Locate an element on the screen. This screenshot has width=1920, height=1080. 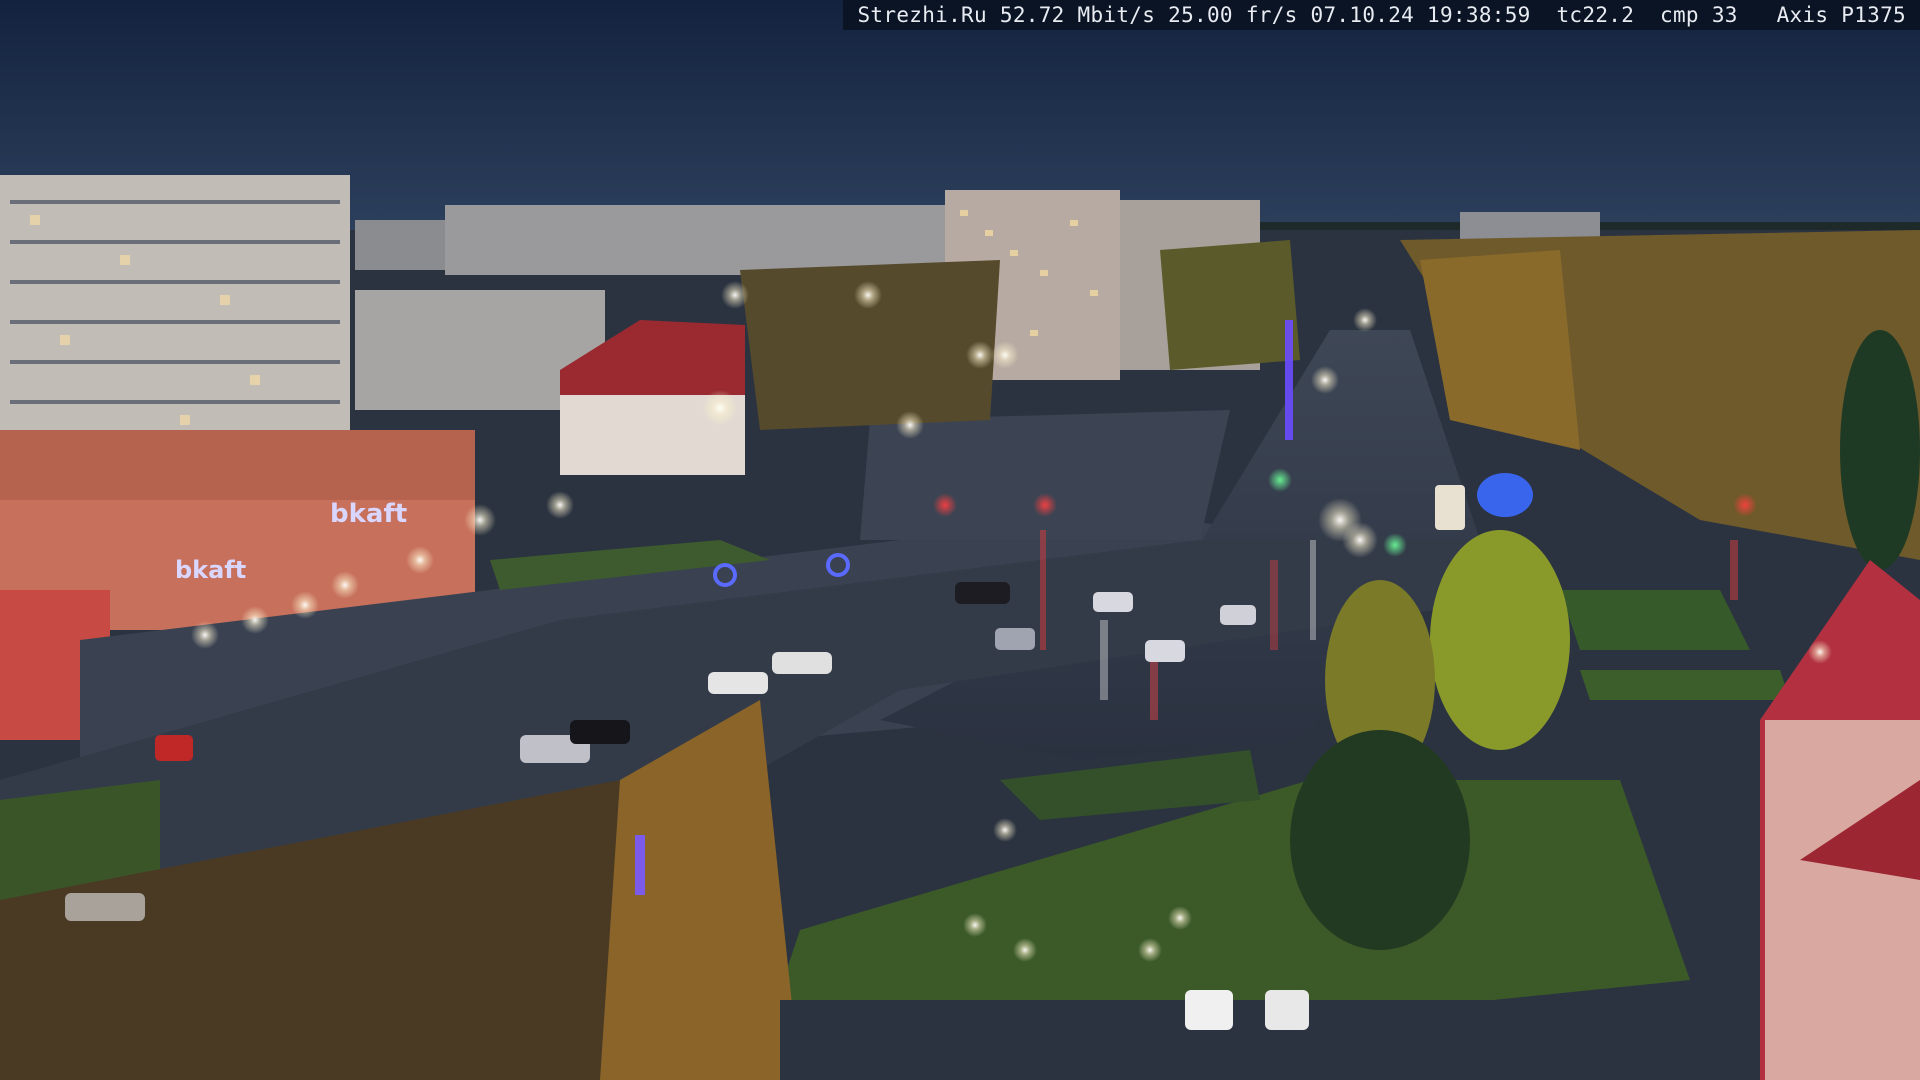
overlay-framerate: 25.00 fr/s is located at coordinates (1233, 15).